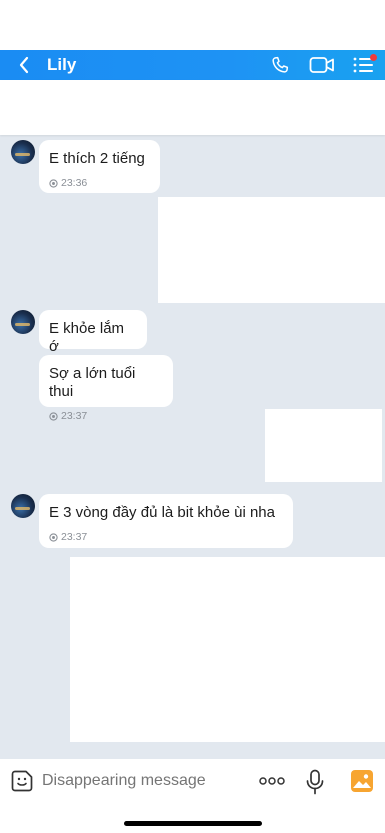  What do you see at coordinates (192, 25) in the screenshot?
I see `status-bar` at bounding box center [192, 25].